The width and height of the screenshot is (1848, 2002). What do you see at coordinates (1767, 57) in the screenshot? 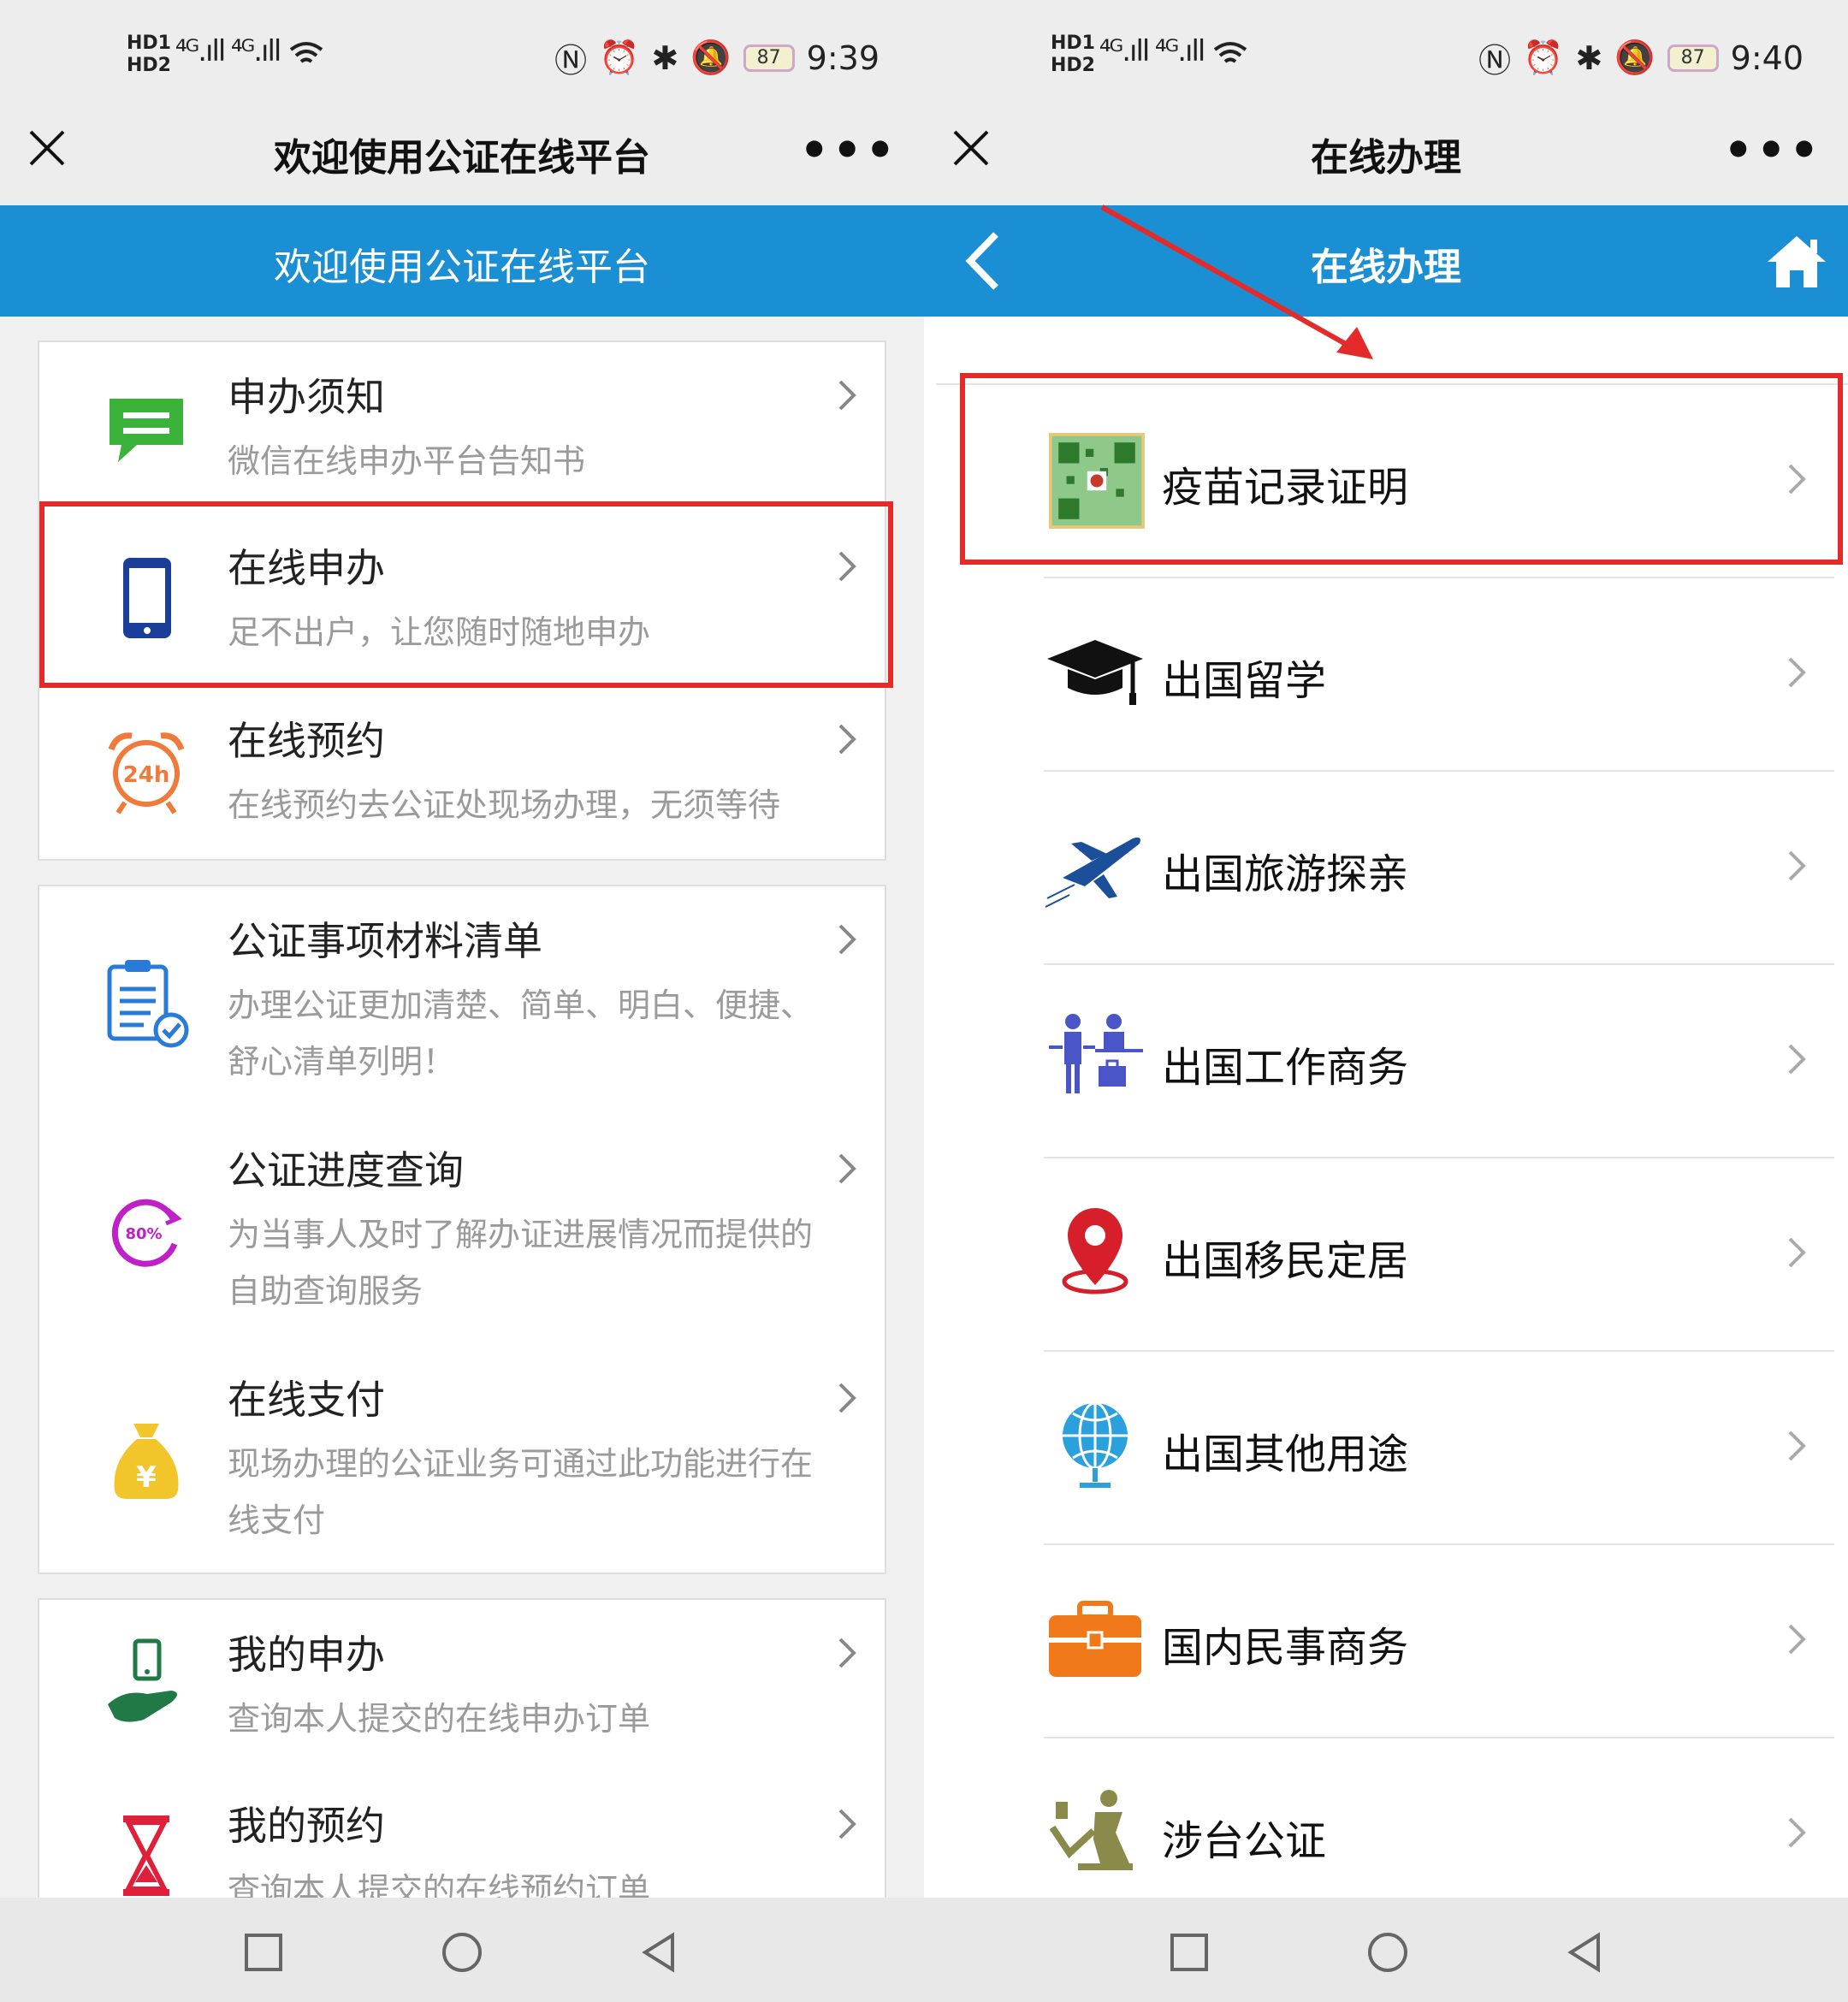
I see `clock: 9:40` at bounding box center [1767, 57].